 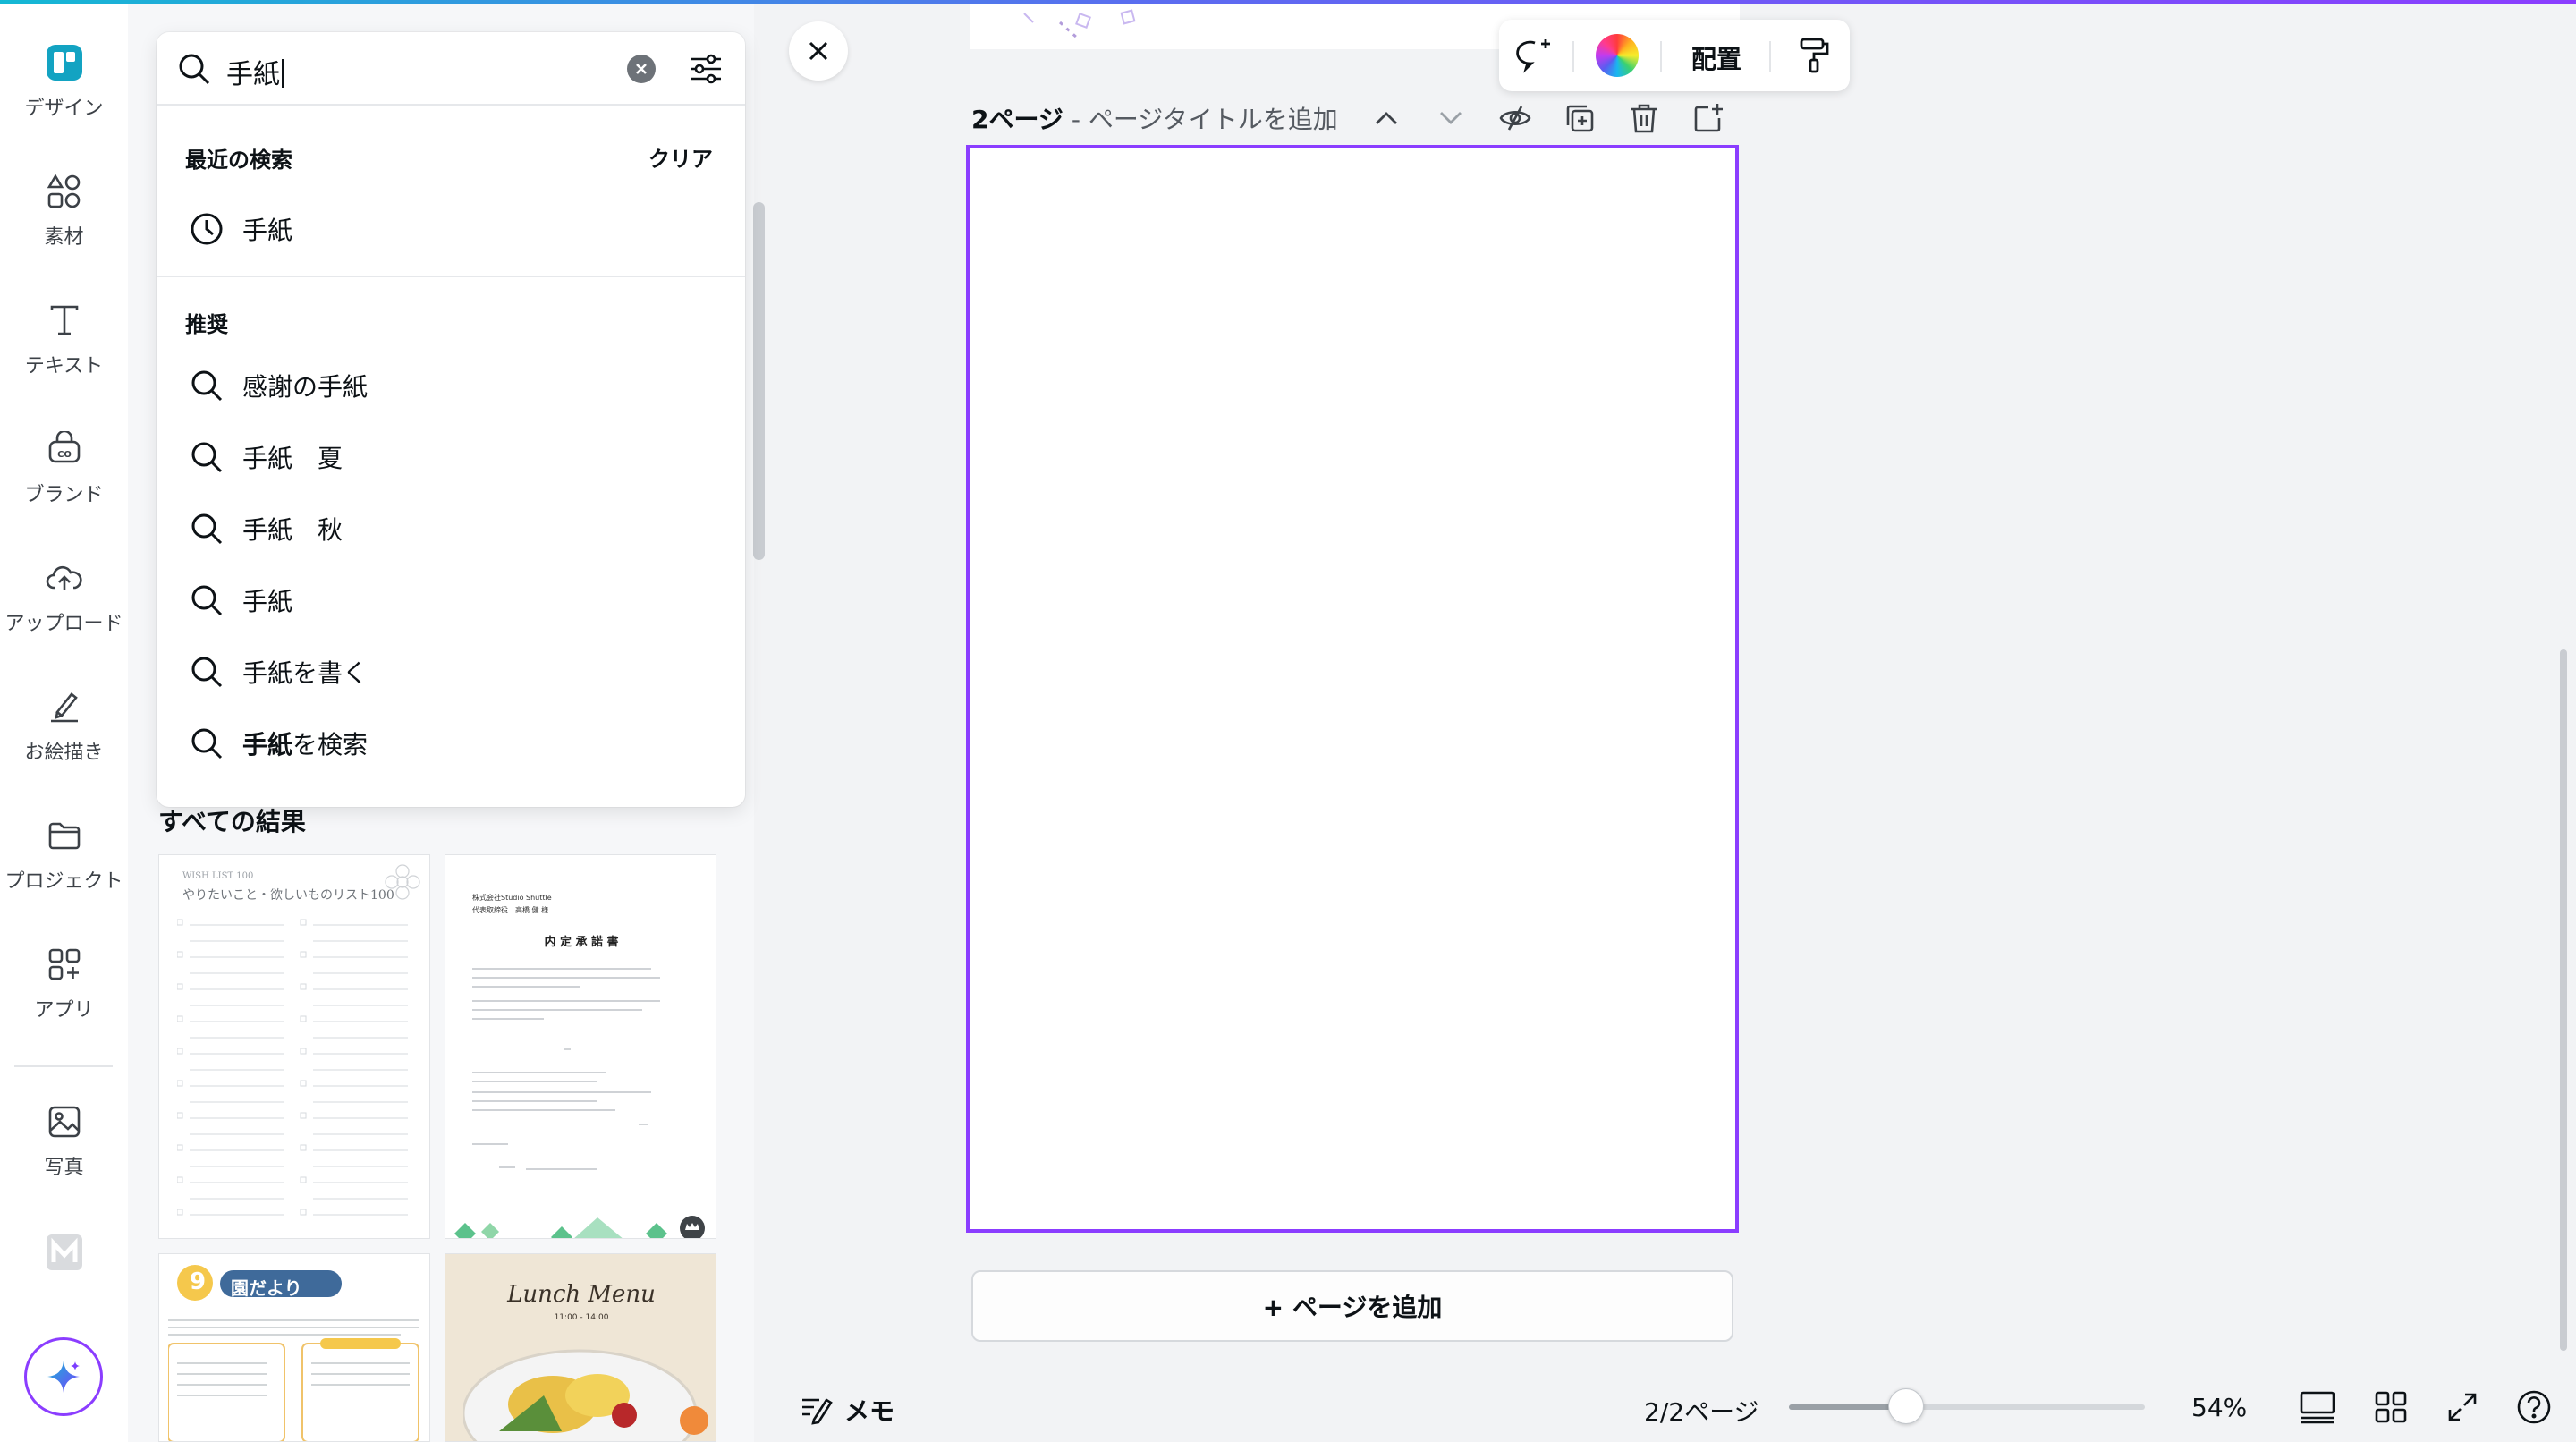 I want to click on paint-roller-icon, so click(x=1814, y=55).